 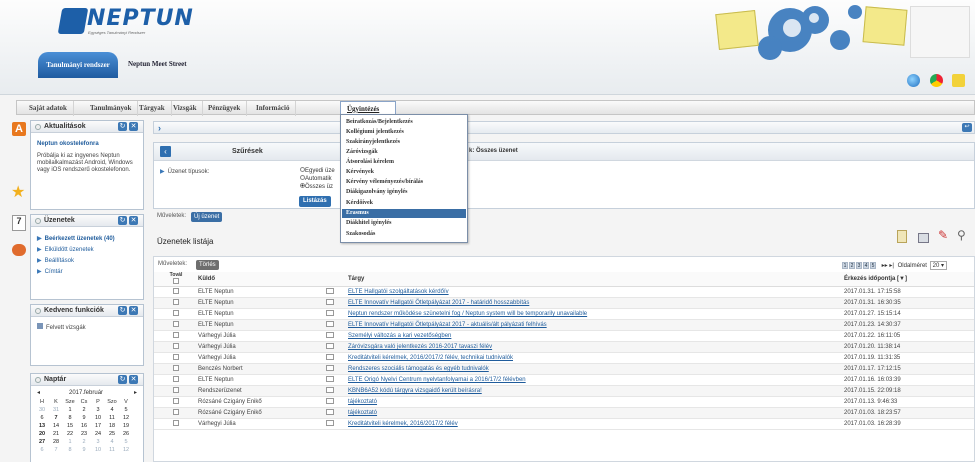 I want to click on font-size-icon: A, so click(x=19, y=129).